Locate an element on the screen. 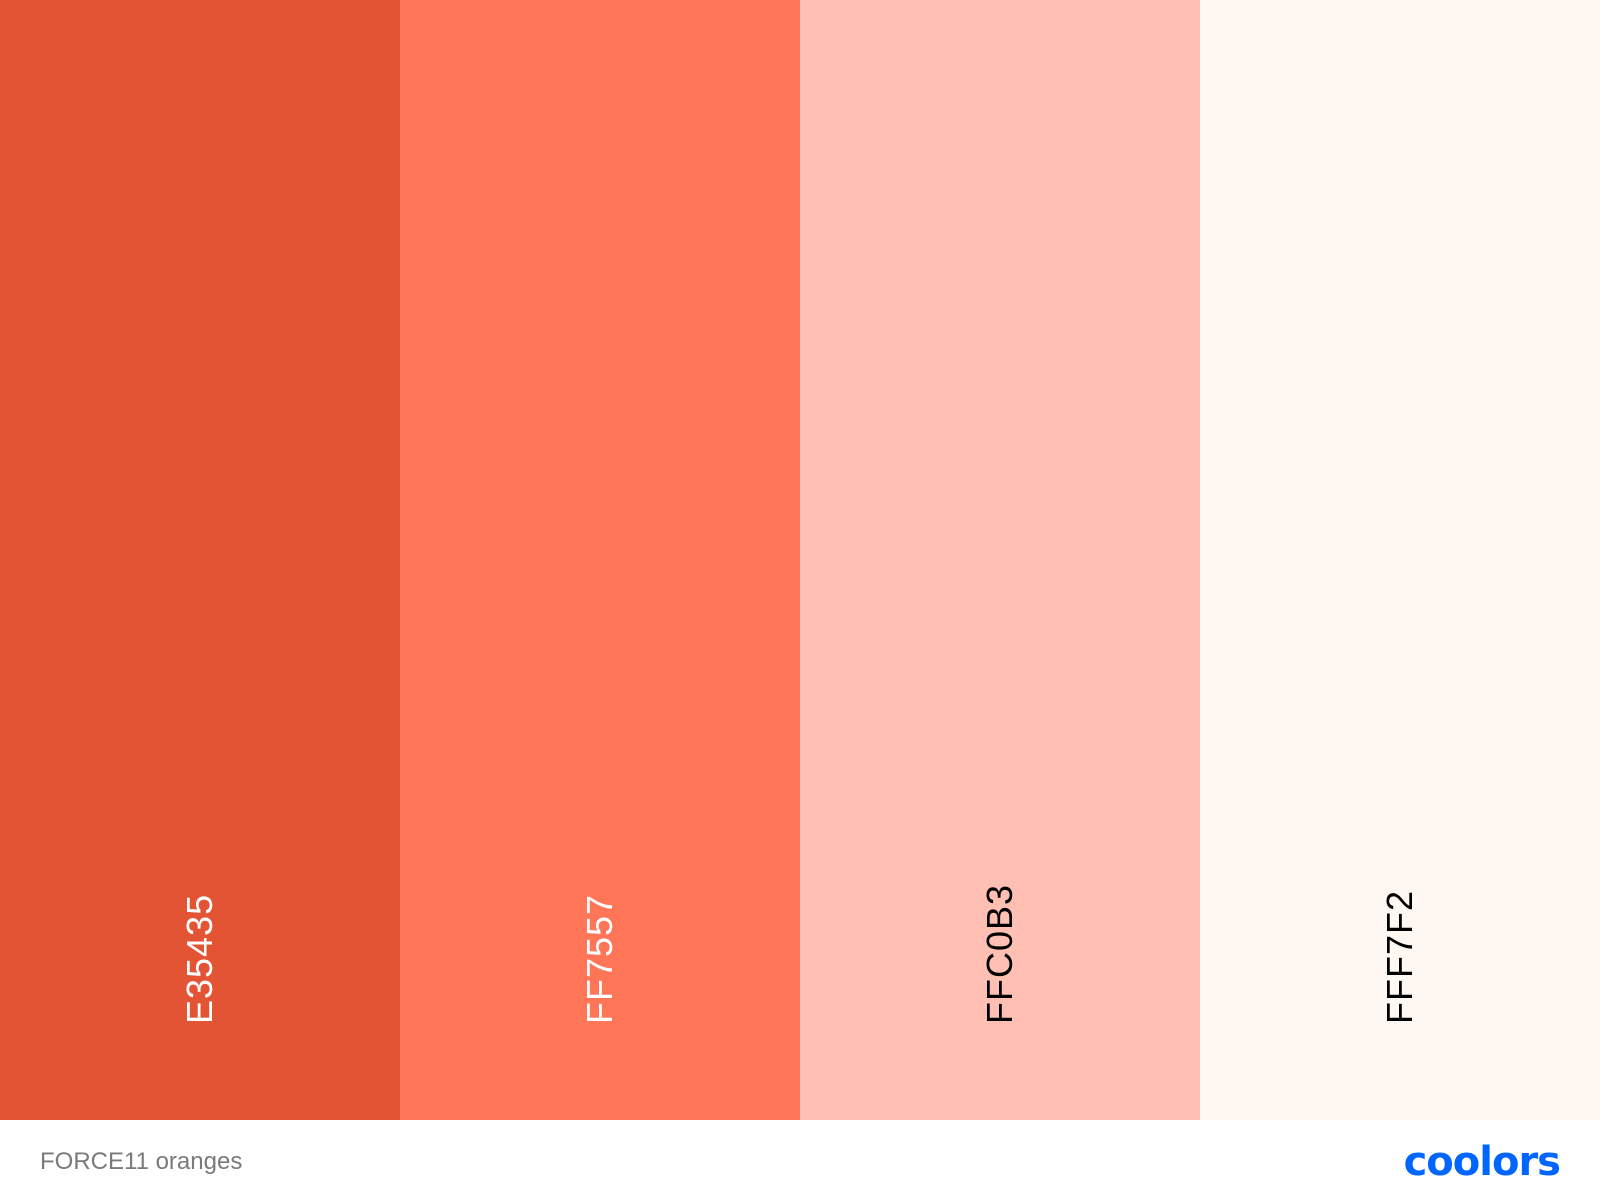 The image size is (1600, 1200). swatch-hex-label: FFC0B3 is located at coordinates (999, 954).